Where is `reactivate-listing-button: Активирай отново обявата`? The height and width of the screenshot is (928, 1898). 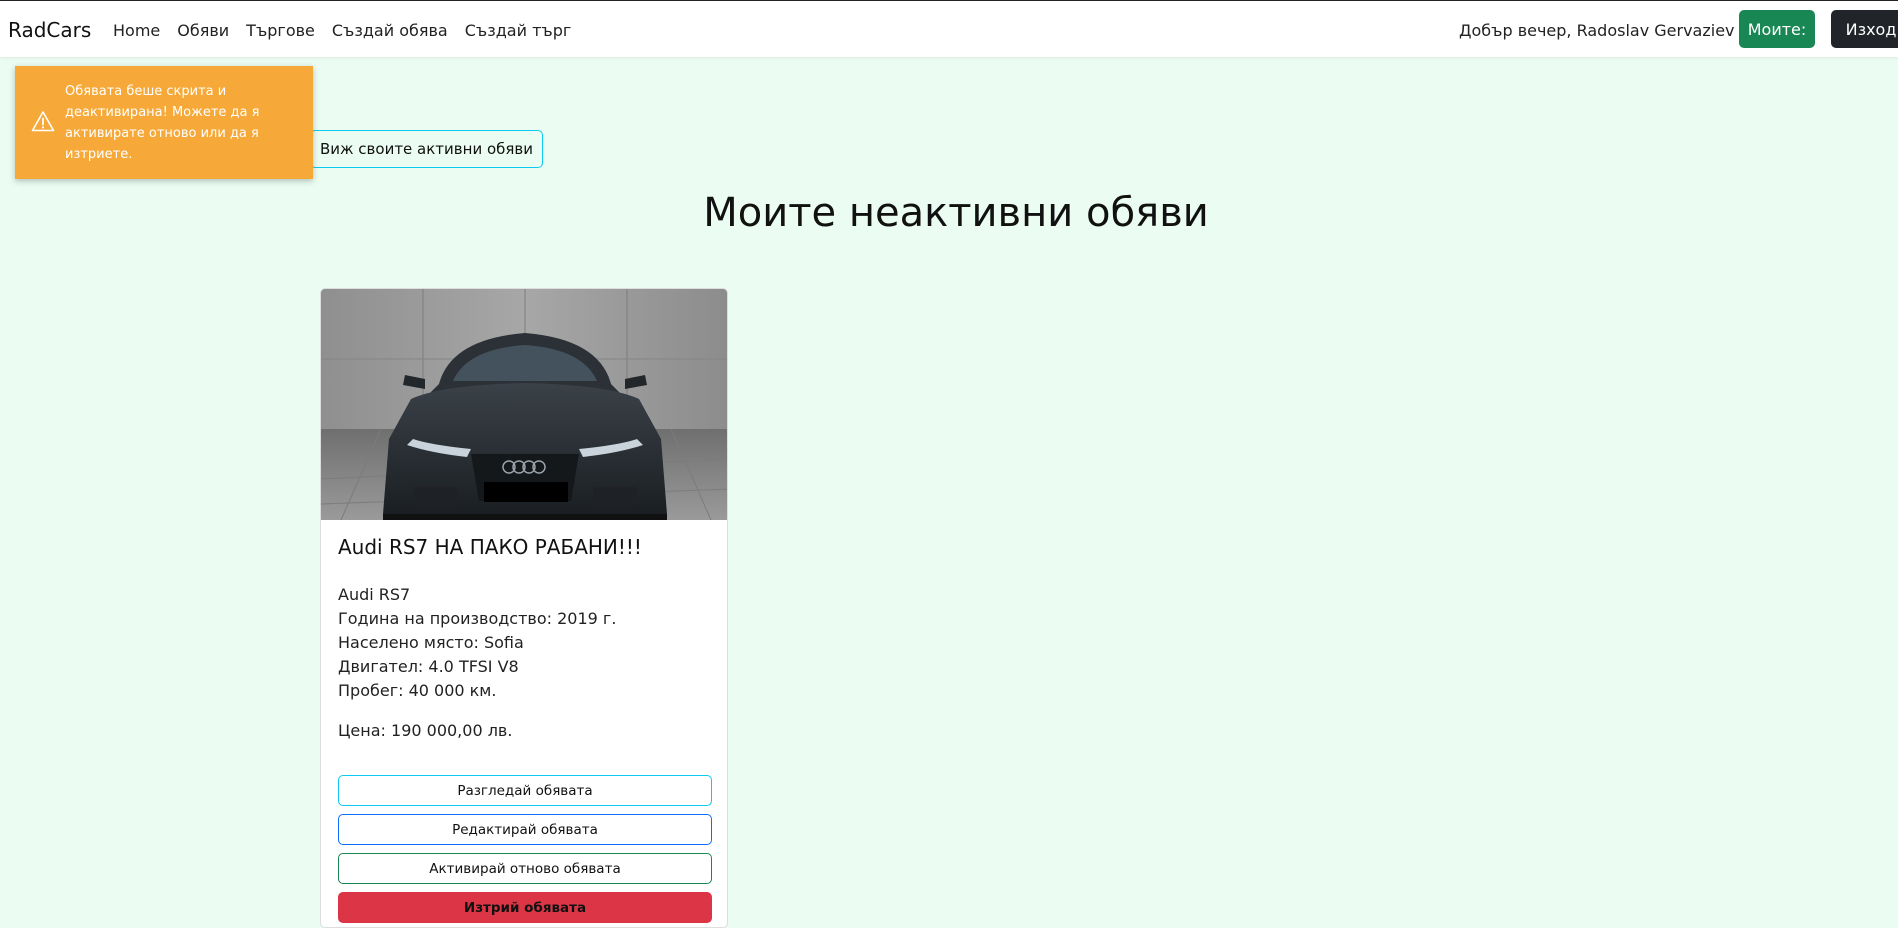
reactivate-listing-button: Активирай отново обявата is located at coordinates (525, 868).